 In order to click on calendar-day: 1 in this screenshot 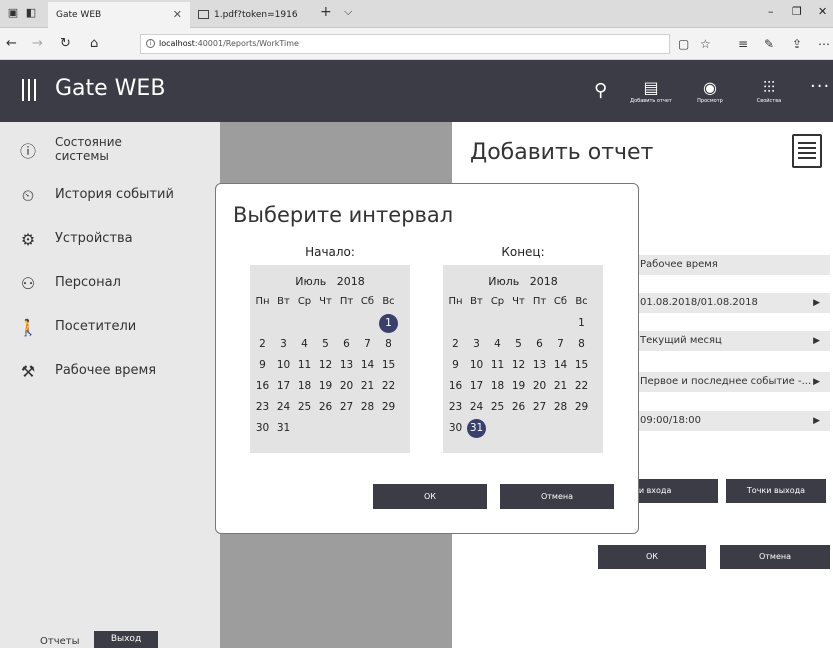, I will do `click(581, 323)`.